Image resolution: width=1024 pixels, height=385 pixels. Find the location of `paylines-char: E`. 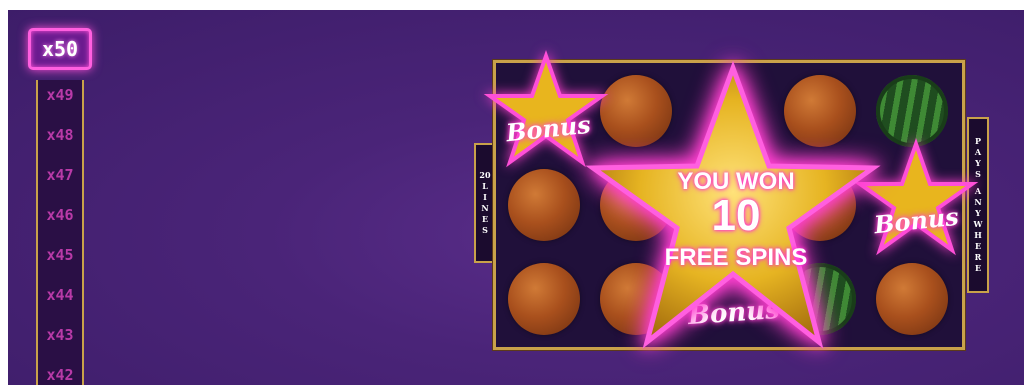

paylines-char: E is located at coordinates (485, 219).